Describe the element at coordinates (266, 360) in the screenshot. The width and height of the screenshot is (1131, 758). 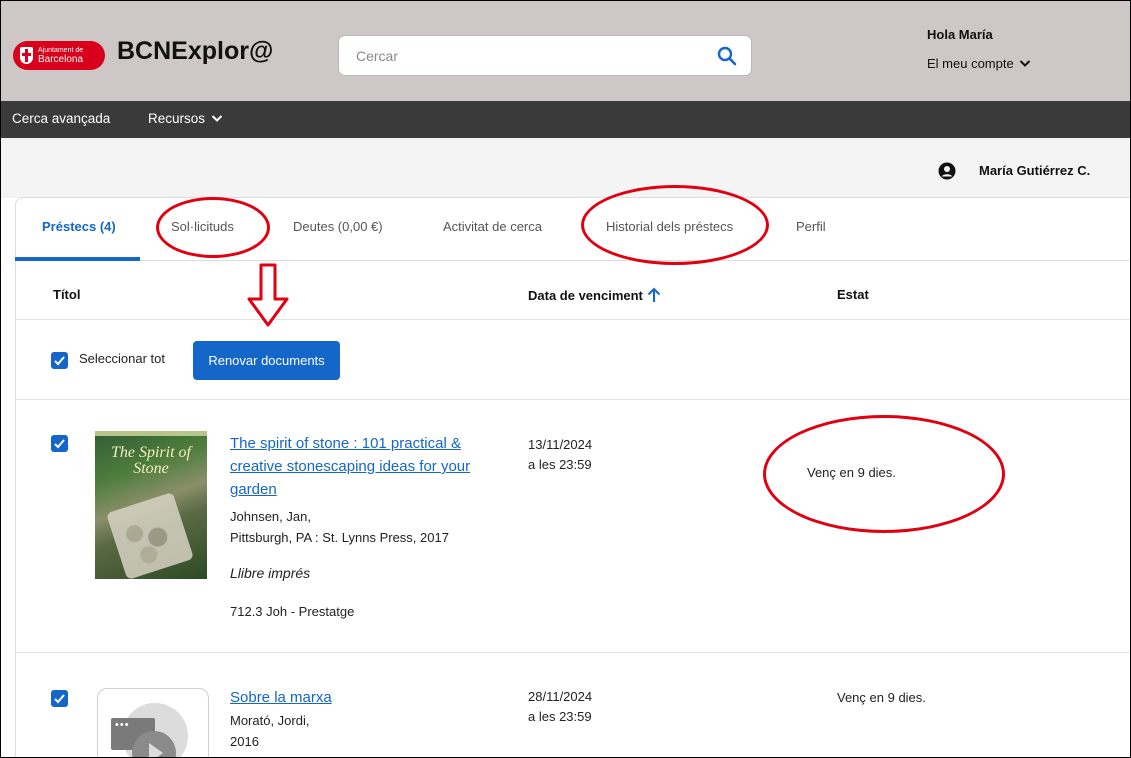
I see `renew-documents-button: Renovar documents` at that location.